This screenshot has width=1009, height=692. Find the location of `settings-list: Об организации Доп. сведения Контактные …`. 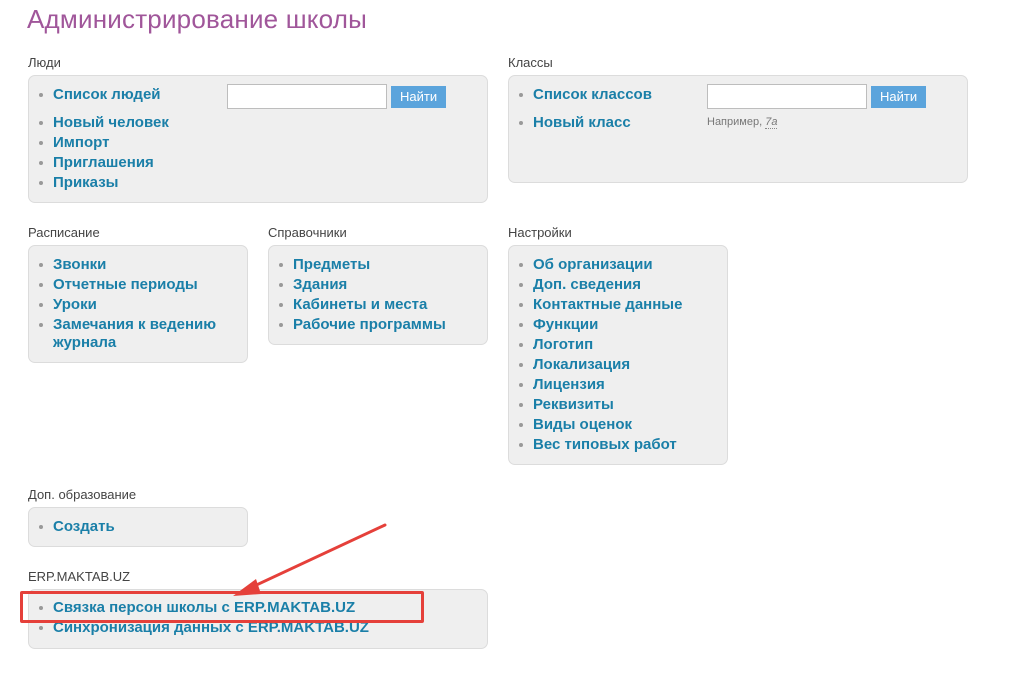

settings-list: Об организации Доп. сведения Контактные … is located at coordinates (618, 355).